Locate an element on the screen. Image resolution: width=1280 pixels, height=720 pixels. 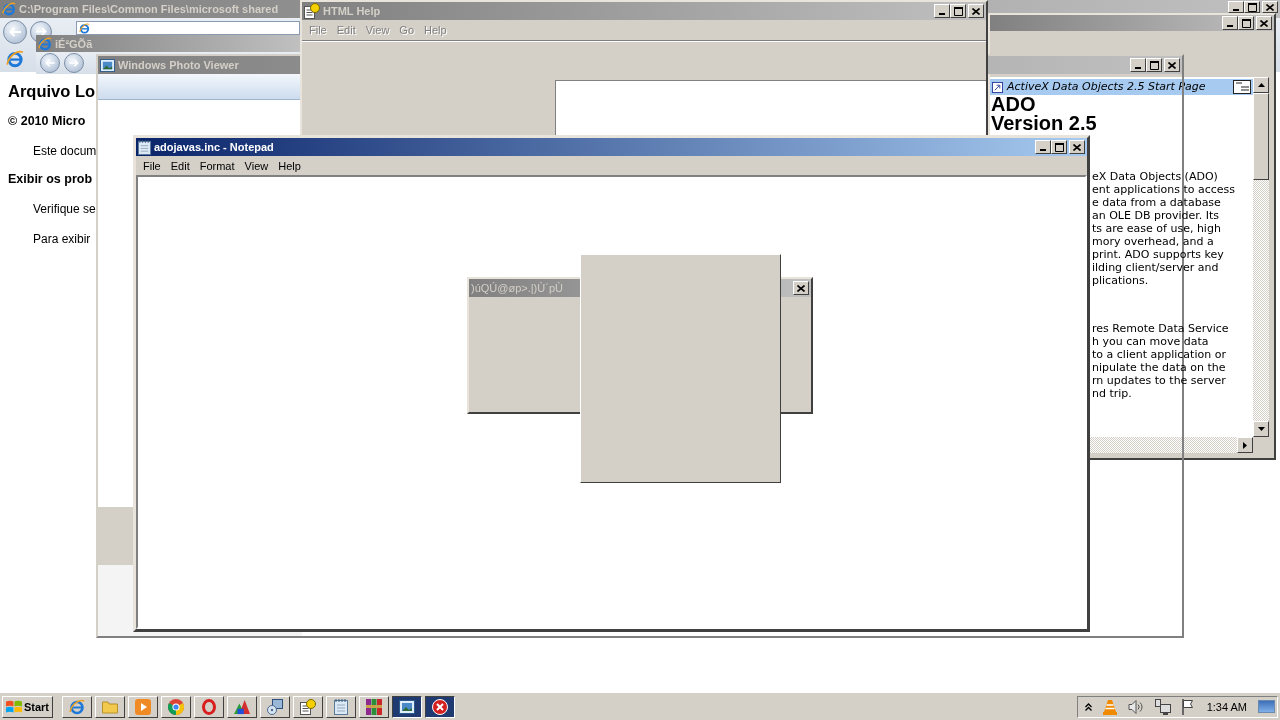
scroll-down-button is located at coordinates (1261, 429).